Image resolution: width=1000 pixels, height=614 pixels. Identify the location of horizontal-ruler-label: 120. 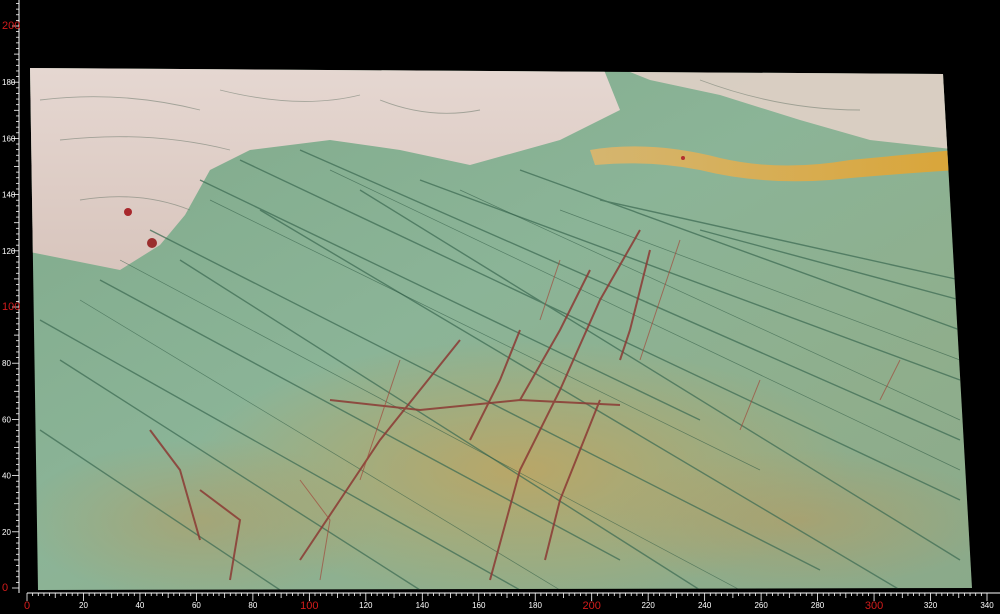
(366, 605).